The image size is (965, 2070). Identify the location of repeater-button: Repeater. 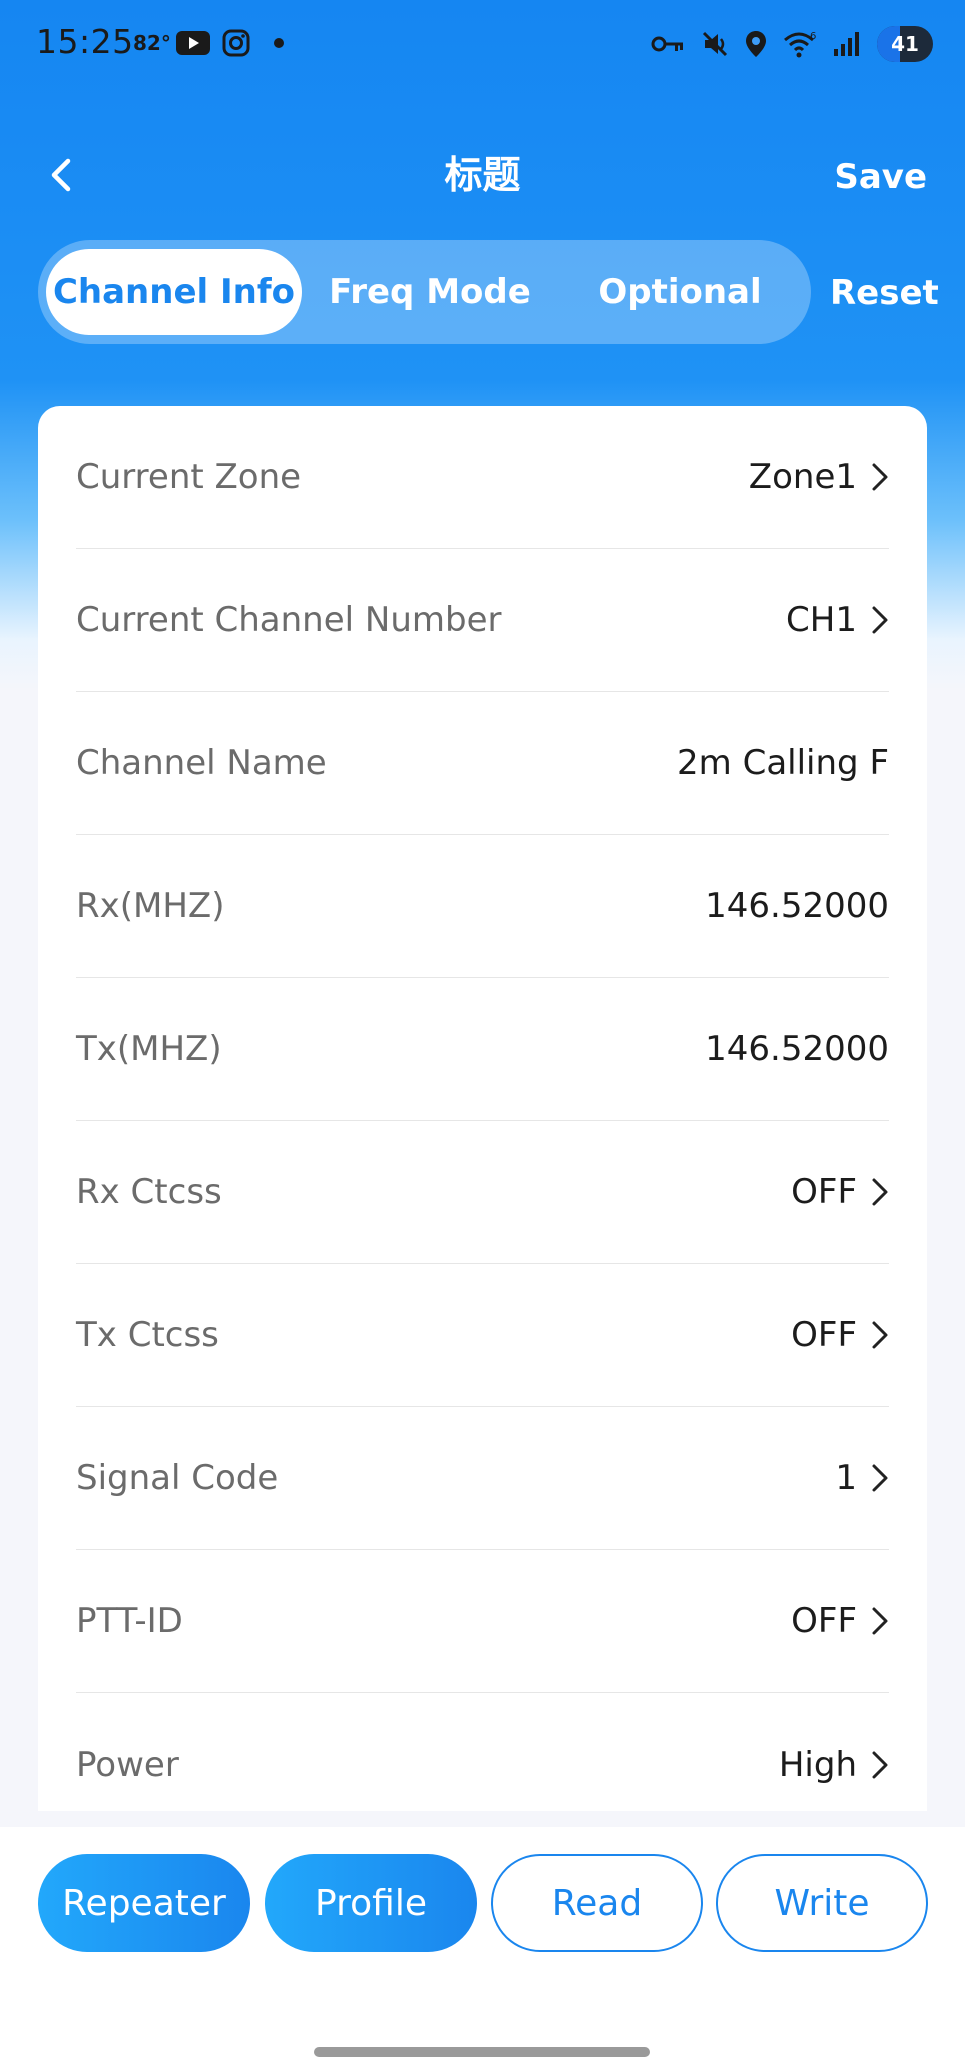
(144, 1903).